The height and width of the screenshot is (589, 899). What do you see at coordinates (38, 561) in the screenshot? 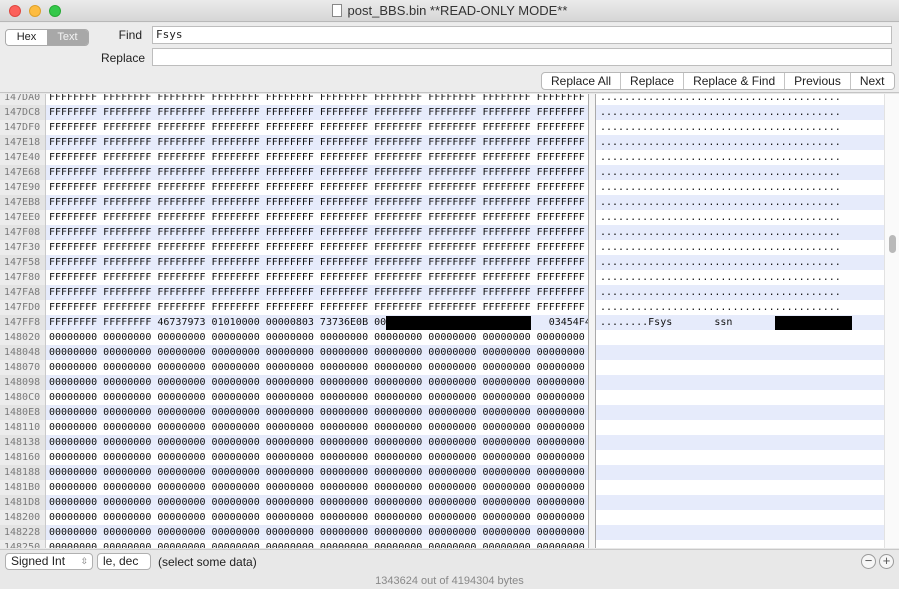
I see `number-format-value: Signed Int` at bounding box center [38, 561].